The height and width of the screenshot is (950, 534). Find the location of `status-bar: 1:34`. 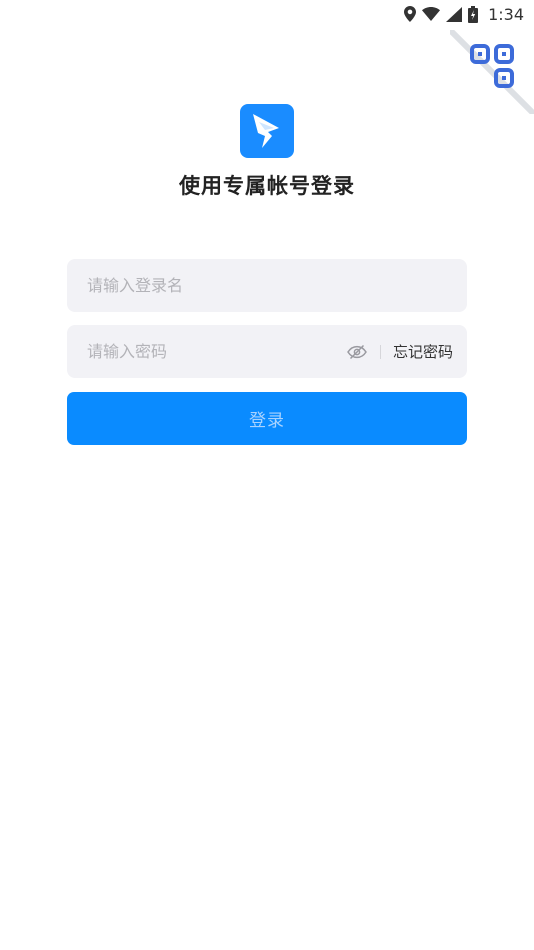

status-bar: 1:34 is located at coordinates (469, 14).